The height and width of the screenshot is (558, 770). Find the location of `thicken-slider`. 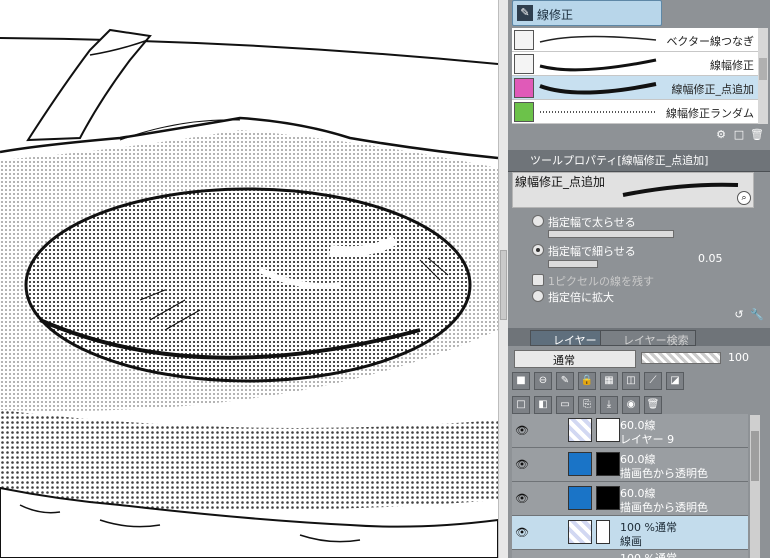

thicken-slider is located at coordinates (611, 234).